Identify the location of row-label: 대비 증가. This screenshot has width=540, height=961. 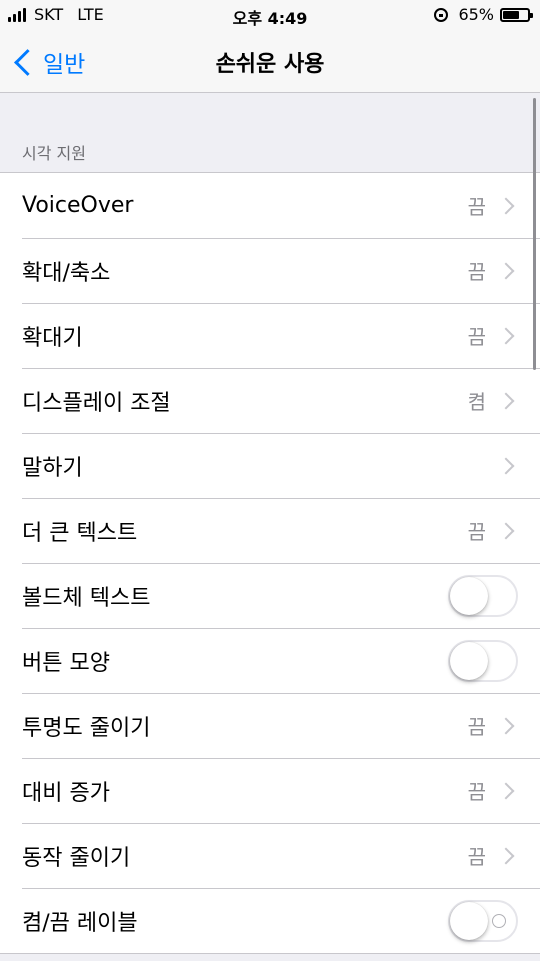
(66, 793).